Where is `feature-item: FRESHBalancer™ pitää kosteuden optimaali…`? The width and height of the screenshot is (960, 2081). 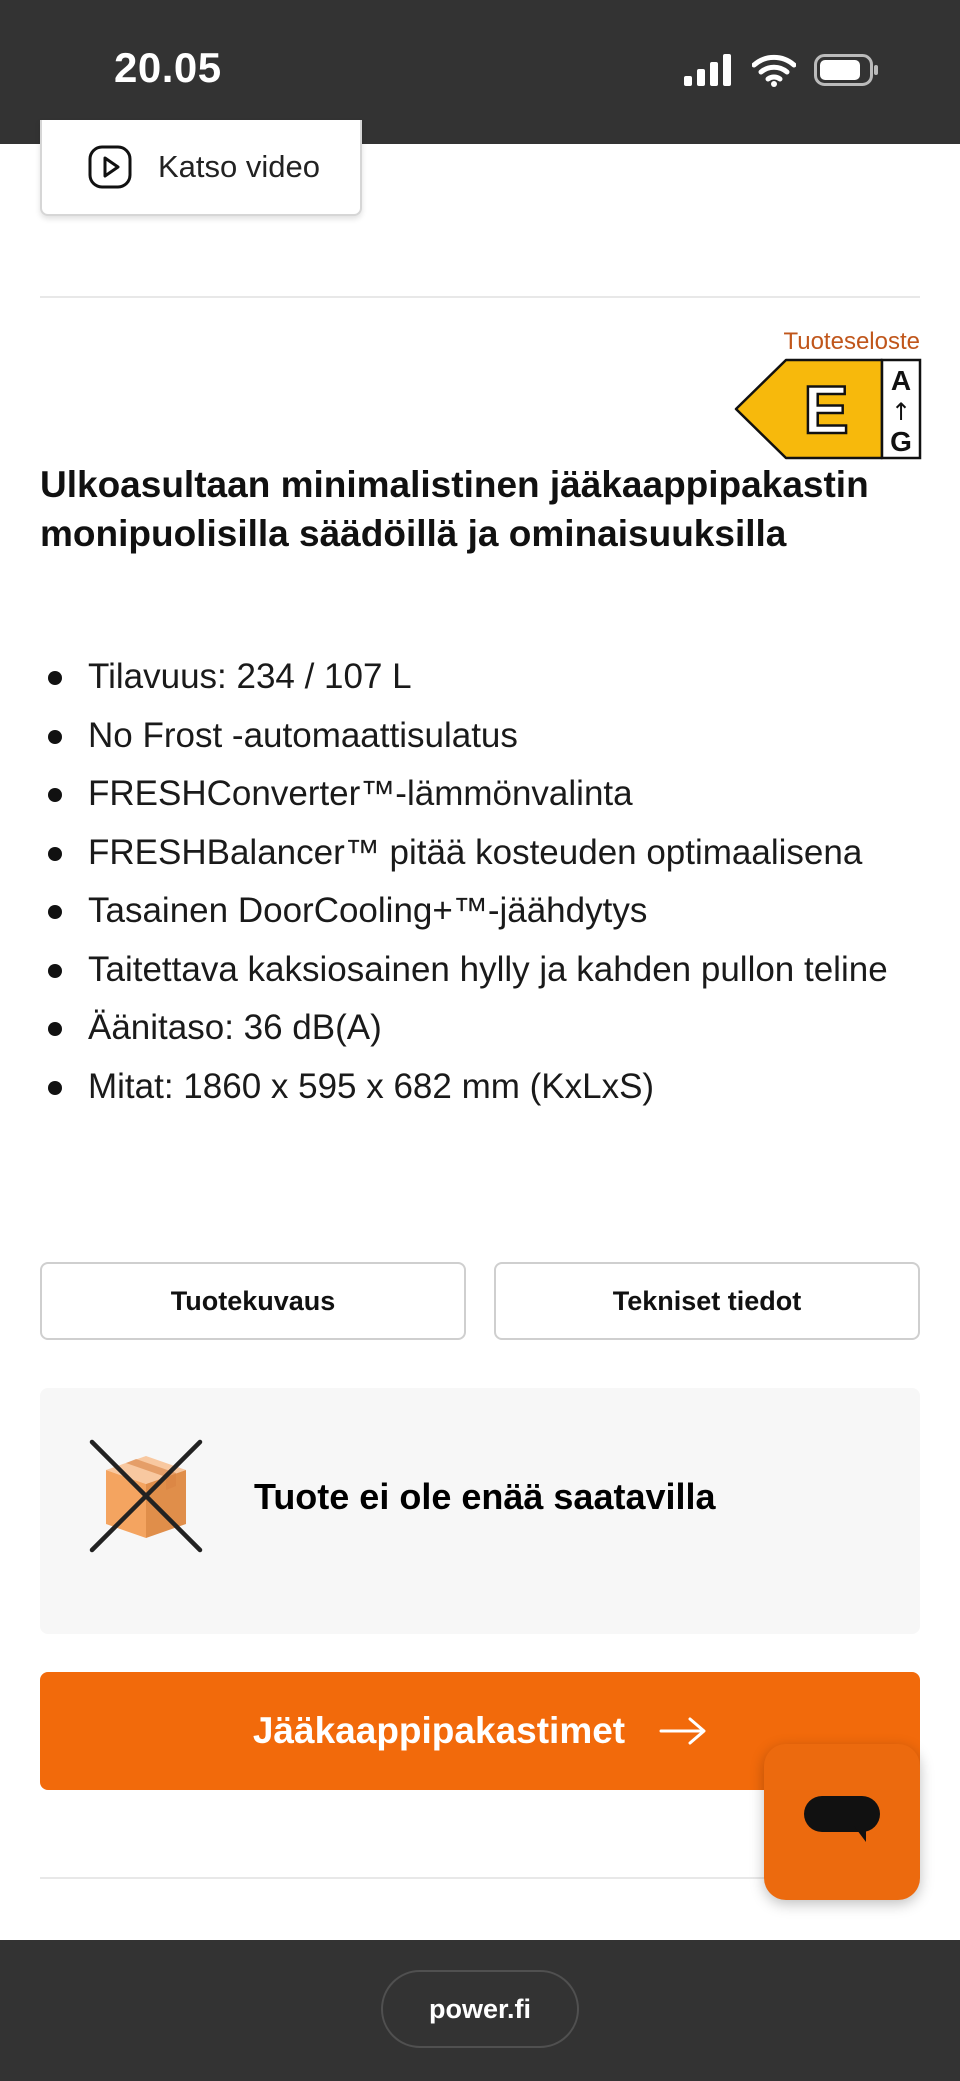 feature-item: FRESHBalancer™ pitää kosteuden optimaali… is located at coordinates (480, 853).